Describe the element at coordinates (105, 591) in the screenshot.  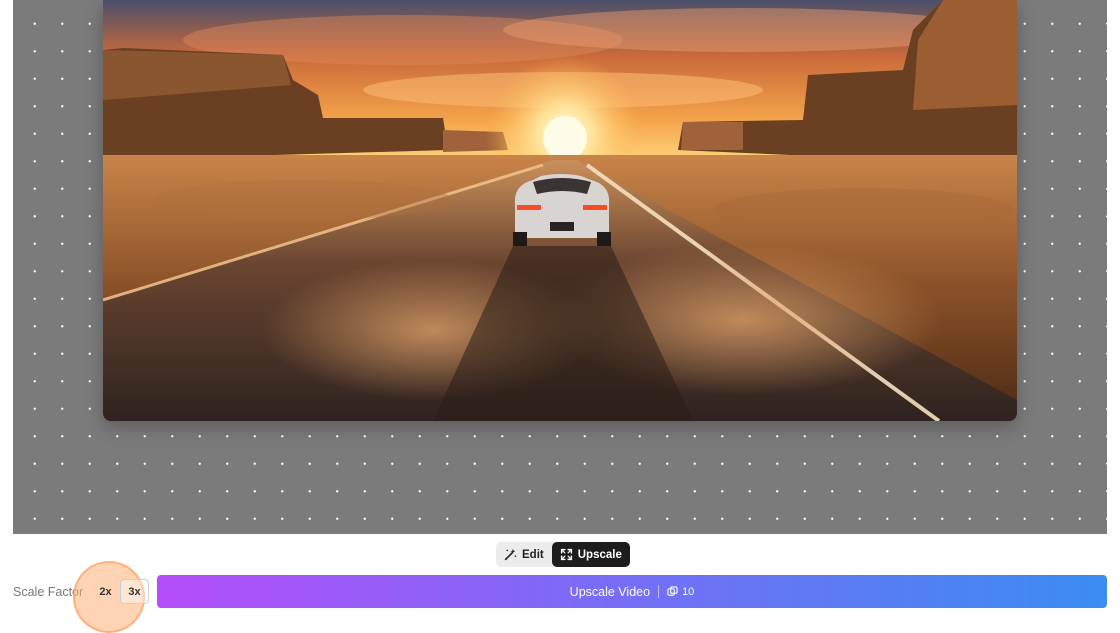
I see `scale-option-2x: 2x` at that location.